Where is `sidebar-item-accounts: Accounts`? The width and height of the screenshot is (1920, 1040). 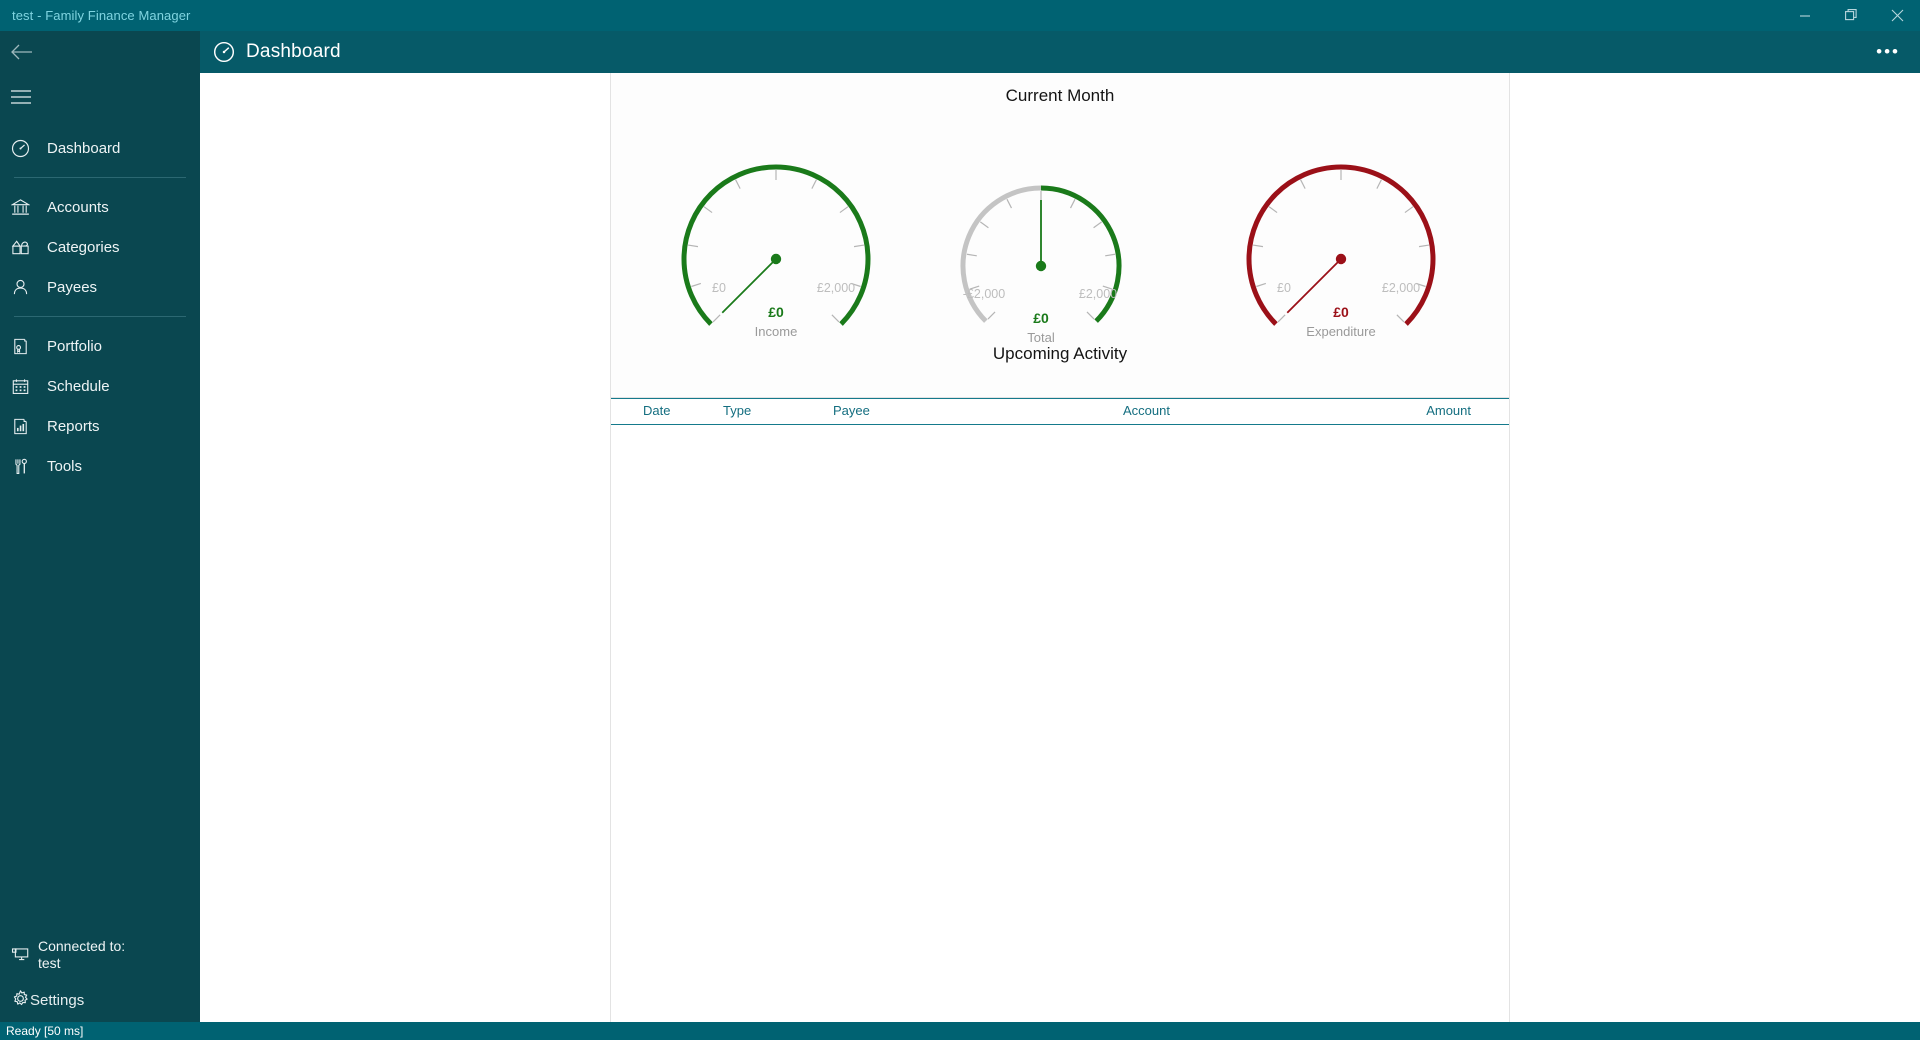
sidebar-item-accounts: Accounts is located at coordinates (100, 207).